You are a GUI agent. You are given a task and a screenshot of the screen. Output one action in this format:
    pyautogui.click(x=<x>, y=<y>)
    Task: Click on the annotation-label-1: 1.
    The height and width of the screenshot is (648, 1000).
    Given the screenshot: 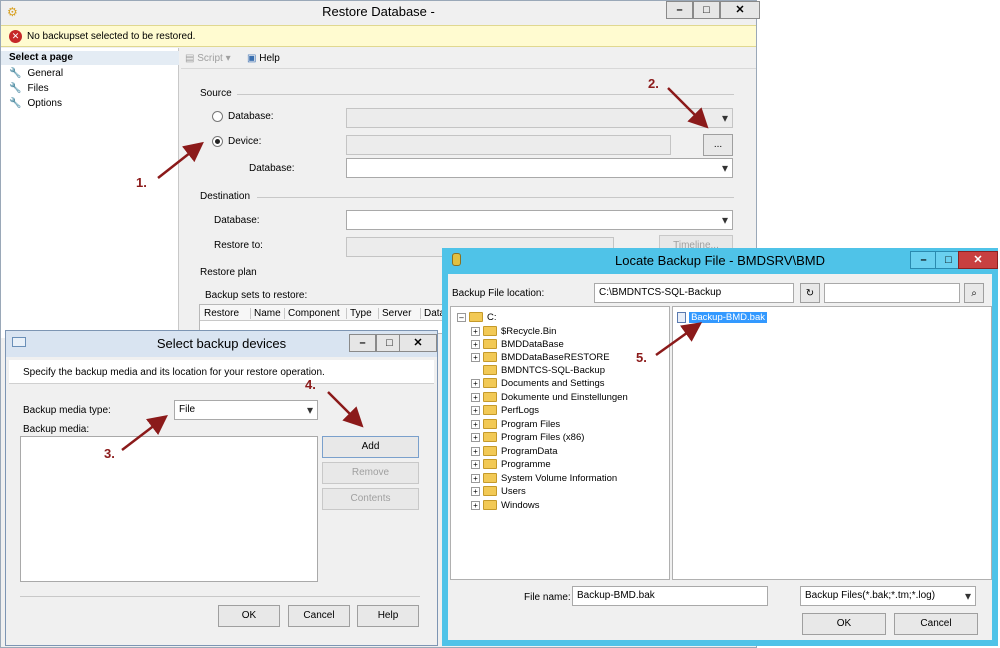 What is the action you would take?
    pyautogui.click(x=141, y=182)
    